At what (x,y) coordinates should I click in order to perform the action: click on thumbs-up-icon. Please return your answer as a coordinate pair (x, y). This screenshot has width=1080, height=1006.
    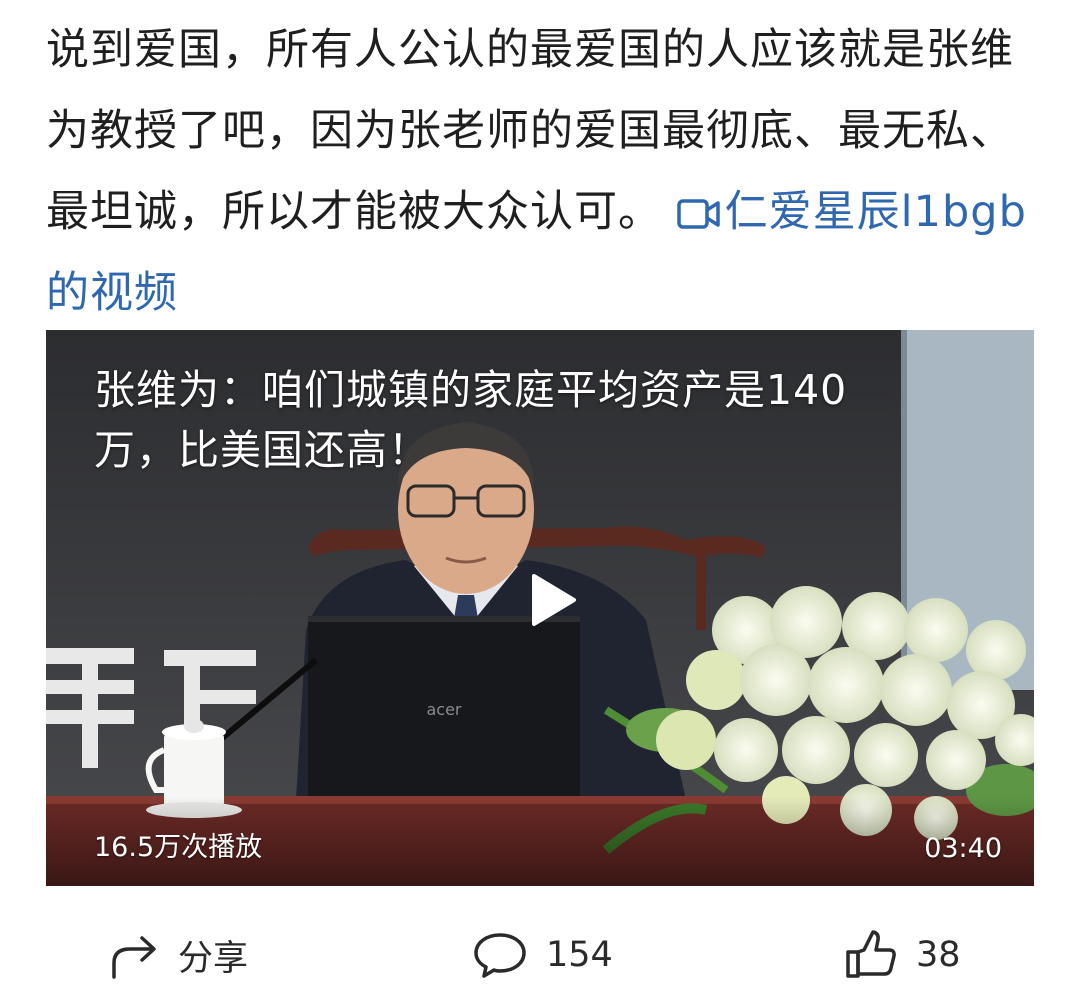
    Looking at the image, I should click on (871, 954).